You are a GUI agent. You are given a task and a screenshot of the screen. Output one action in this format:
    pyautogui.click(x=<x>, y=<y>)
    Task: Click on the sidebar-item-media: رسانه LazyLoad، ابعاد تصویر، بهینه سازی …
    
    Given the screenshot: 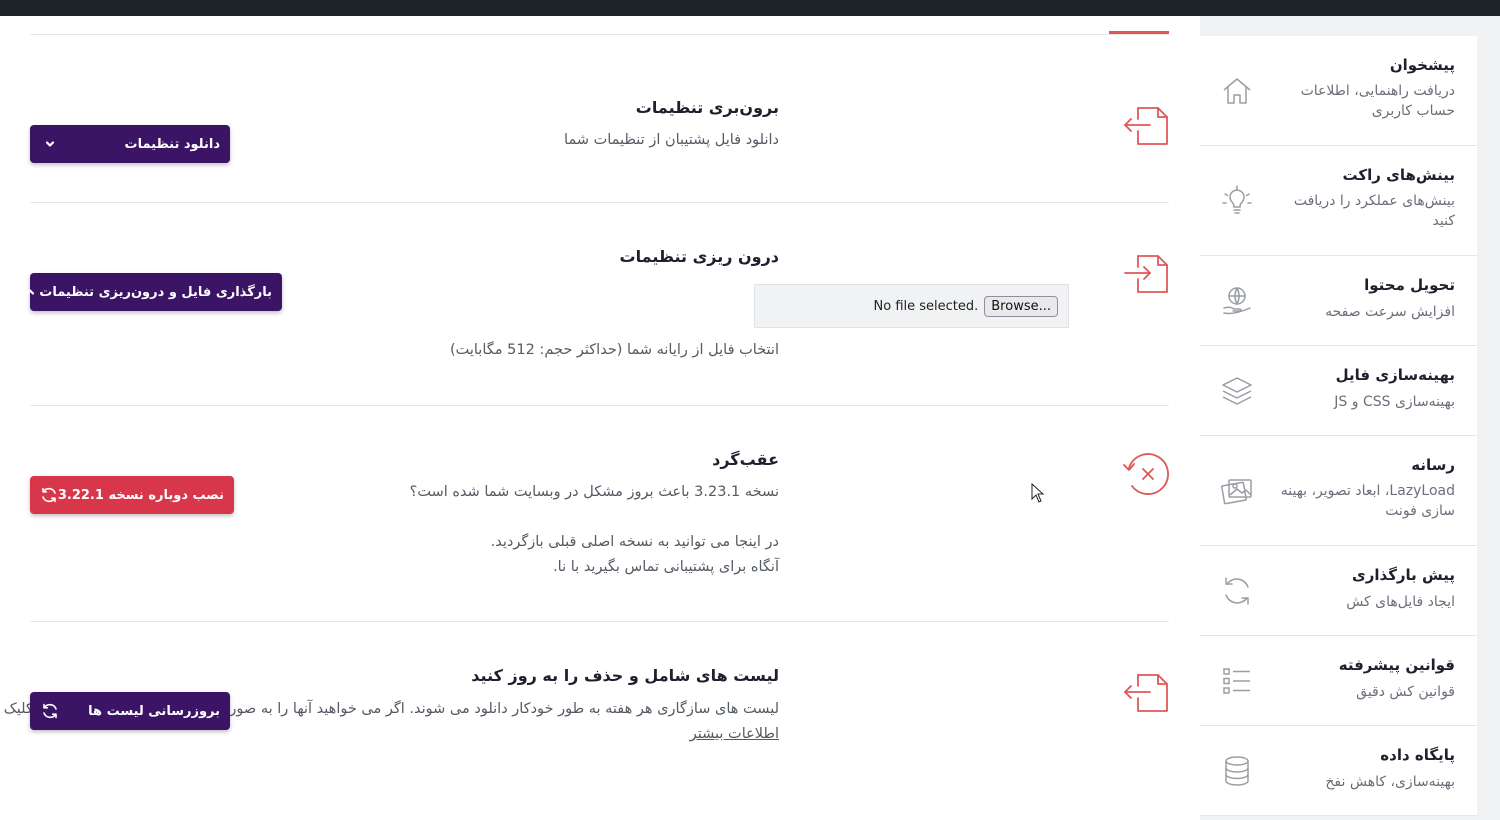 What is the action you would take?
    pyautogui.click(x=1338, y=491)
    